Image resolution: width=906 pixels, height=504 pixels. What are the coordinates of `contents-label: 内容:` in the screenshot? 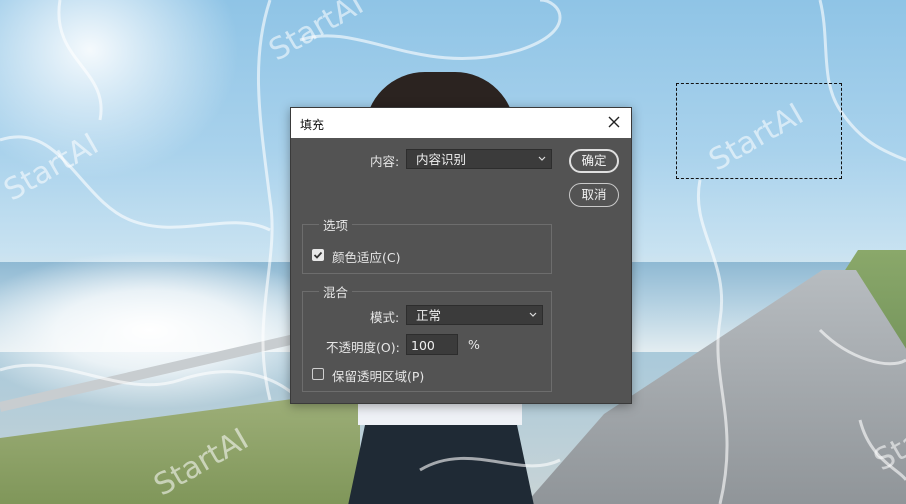 It's located at (385, 161).